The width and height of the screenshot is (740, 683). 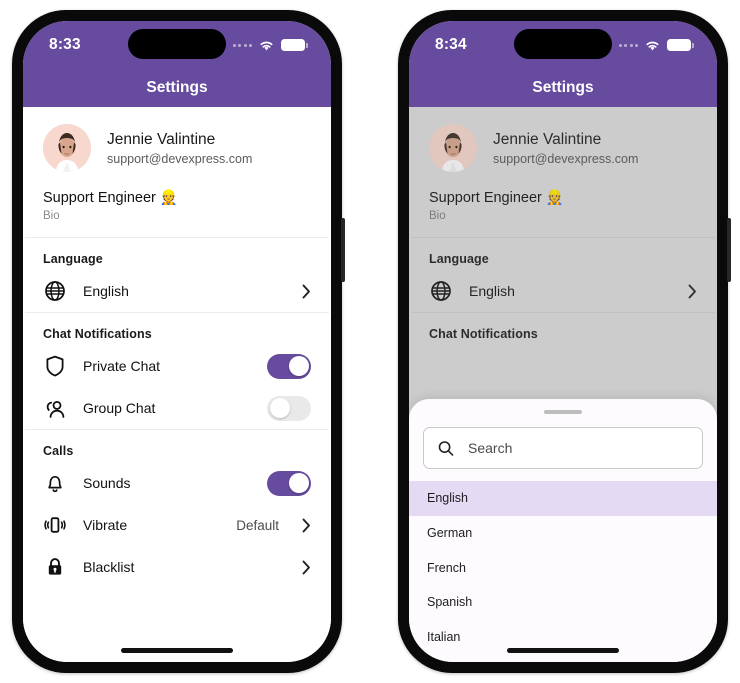 I want to click on toggle-sounds, so click(x=289, y=483).